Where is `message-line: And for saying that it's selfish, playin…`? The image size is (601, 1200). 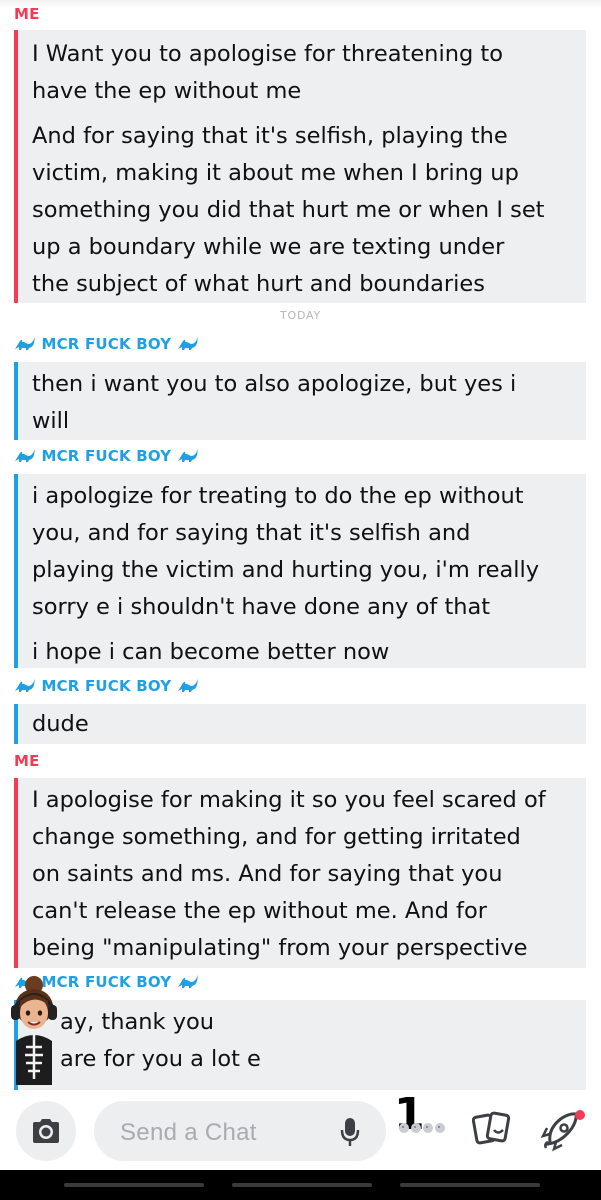
message-line: And for saying that it's selfish, playin… is located at coordinates (270, 136).